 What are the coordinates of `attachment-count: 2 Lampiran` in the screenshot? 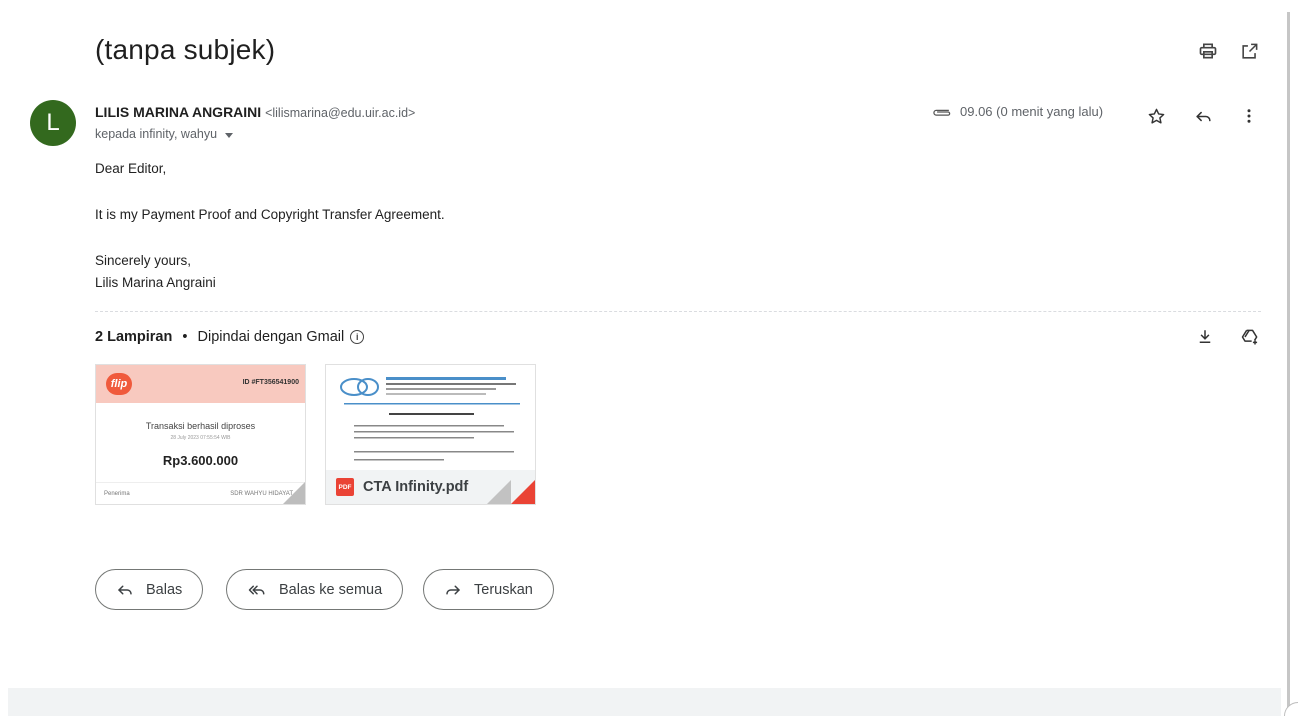 It's located at (134, 337).